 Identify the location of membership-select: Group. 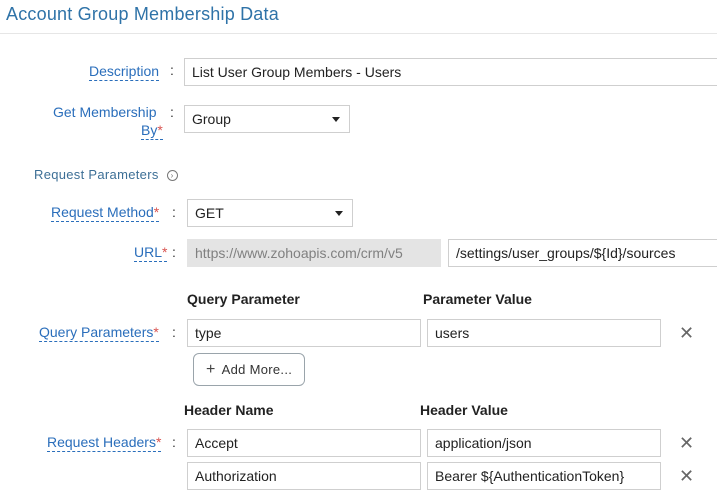
(267, 119).